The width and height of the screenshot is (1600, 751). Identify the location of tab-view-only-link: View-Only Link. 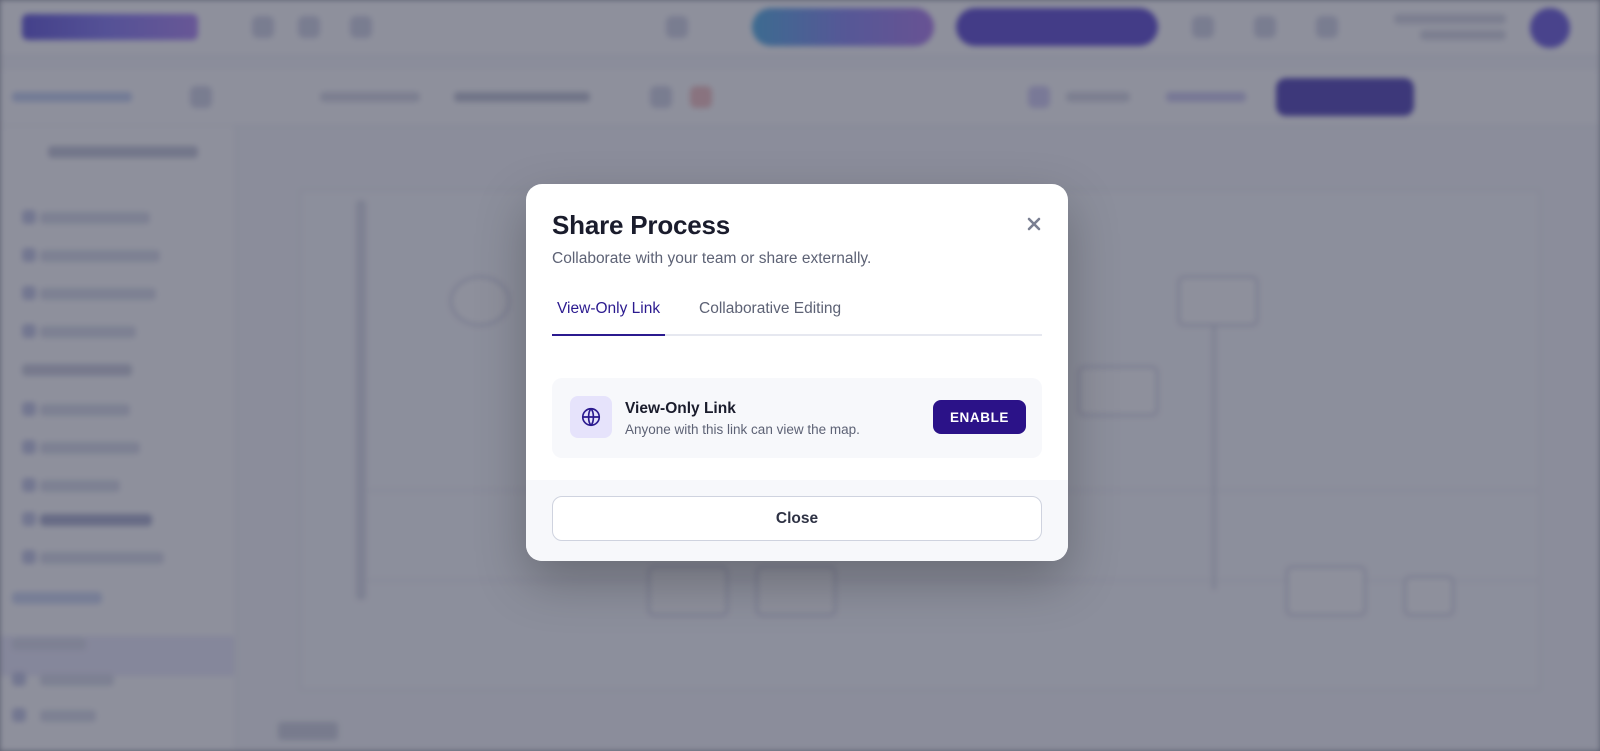
(609, 315).